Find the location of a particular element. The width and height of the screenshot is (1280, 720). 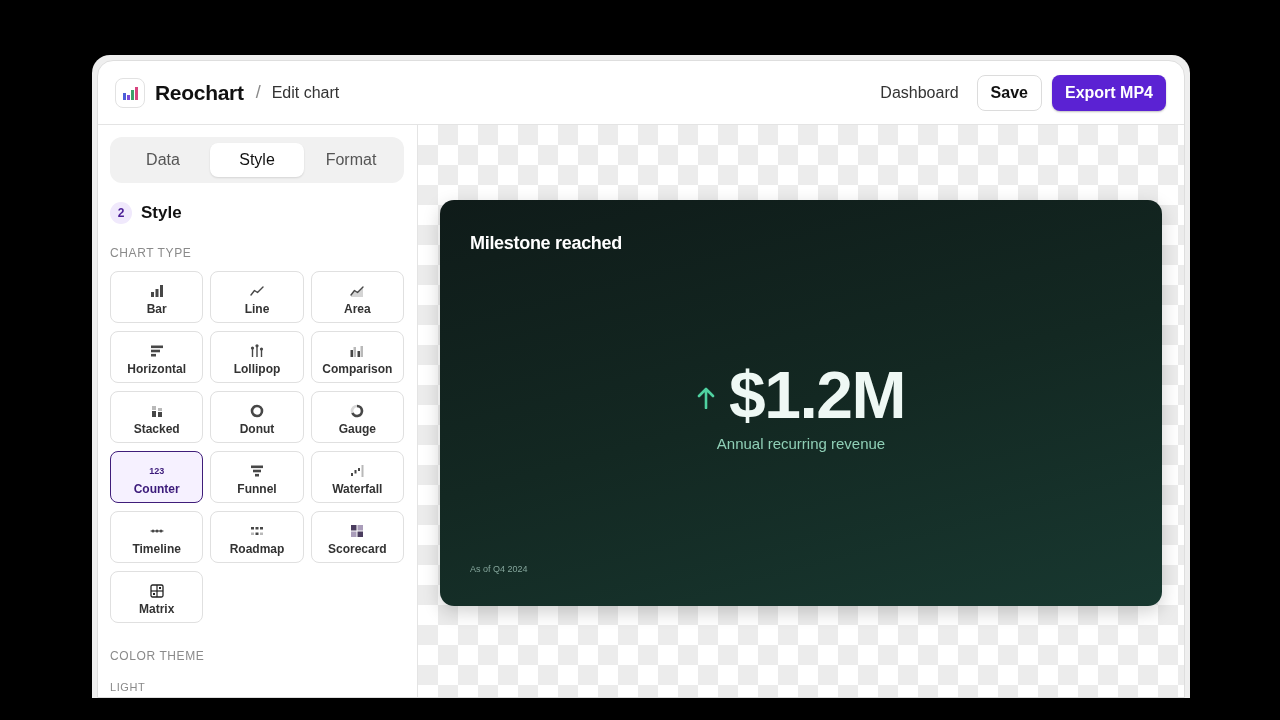

donut-icon is located at coordinates (257, 410).